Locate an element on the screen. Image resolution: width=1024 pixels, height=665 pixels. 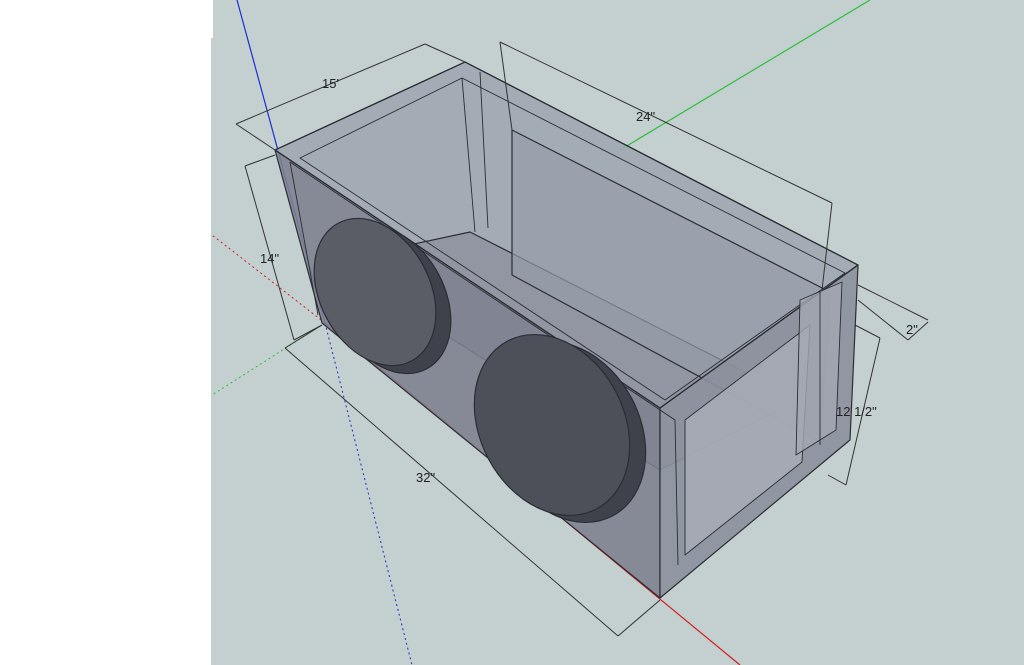
dimension-label-depth: 15' is located at coordinates (330, 83).